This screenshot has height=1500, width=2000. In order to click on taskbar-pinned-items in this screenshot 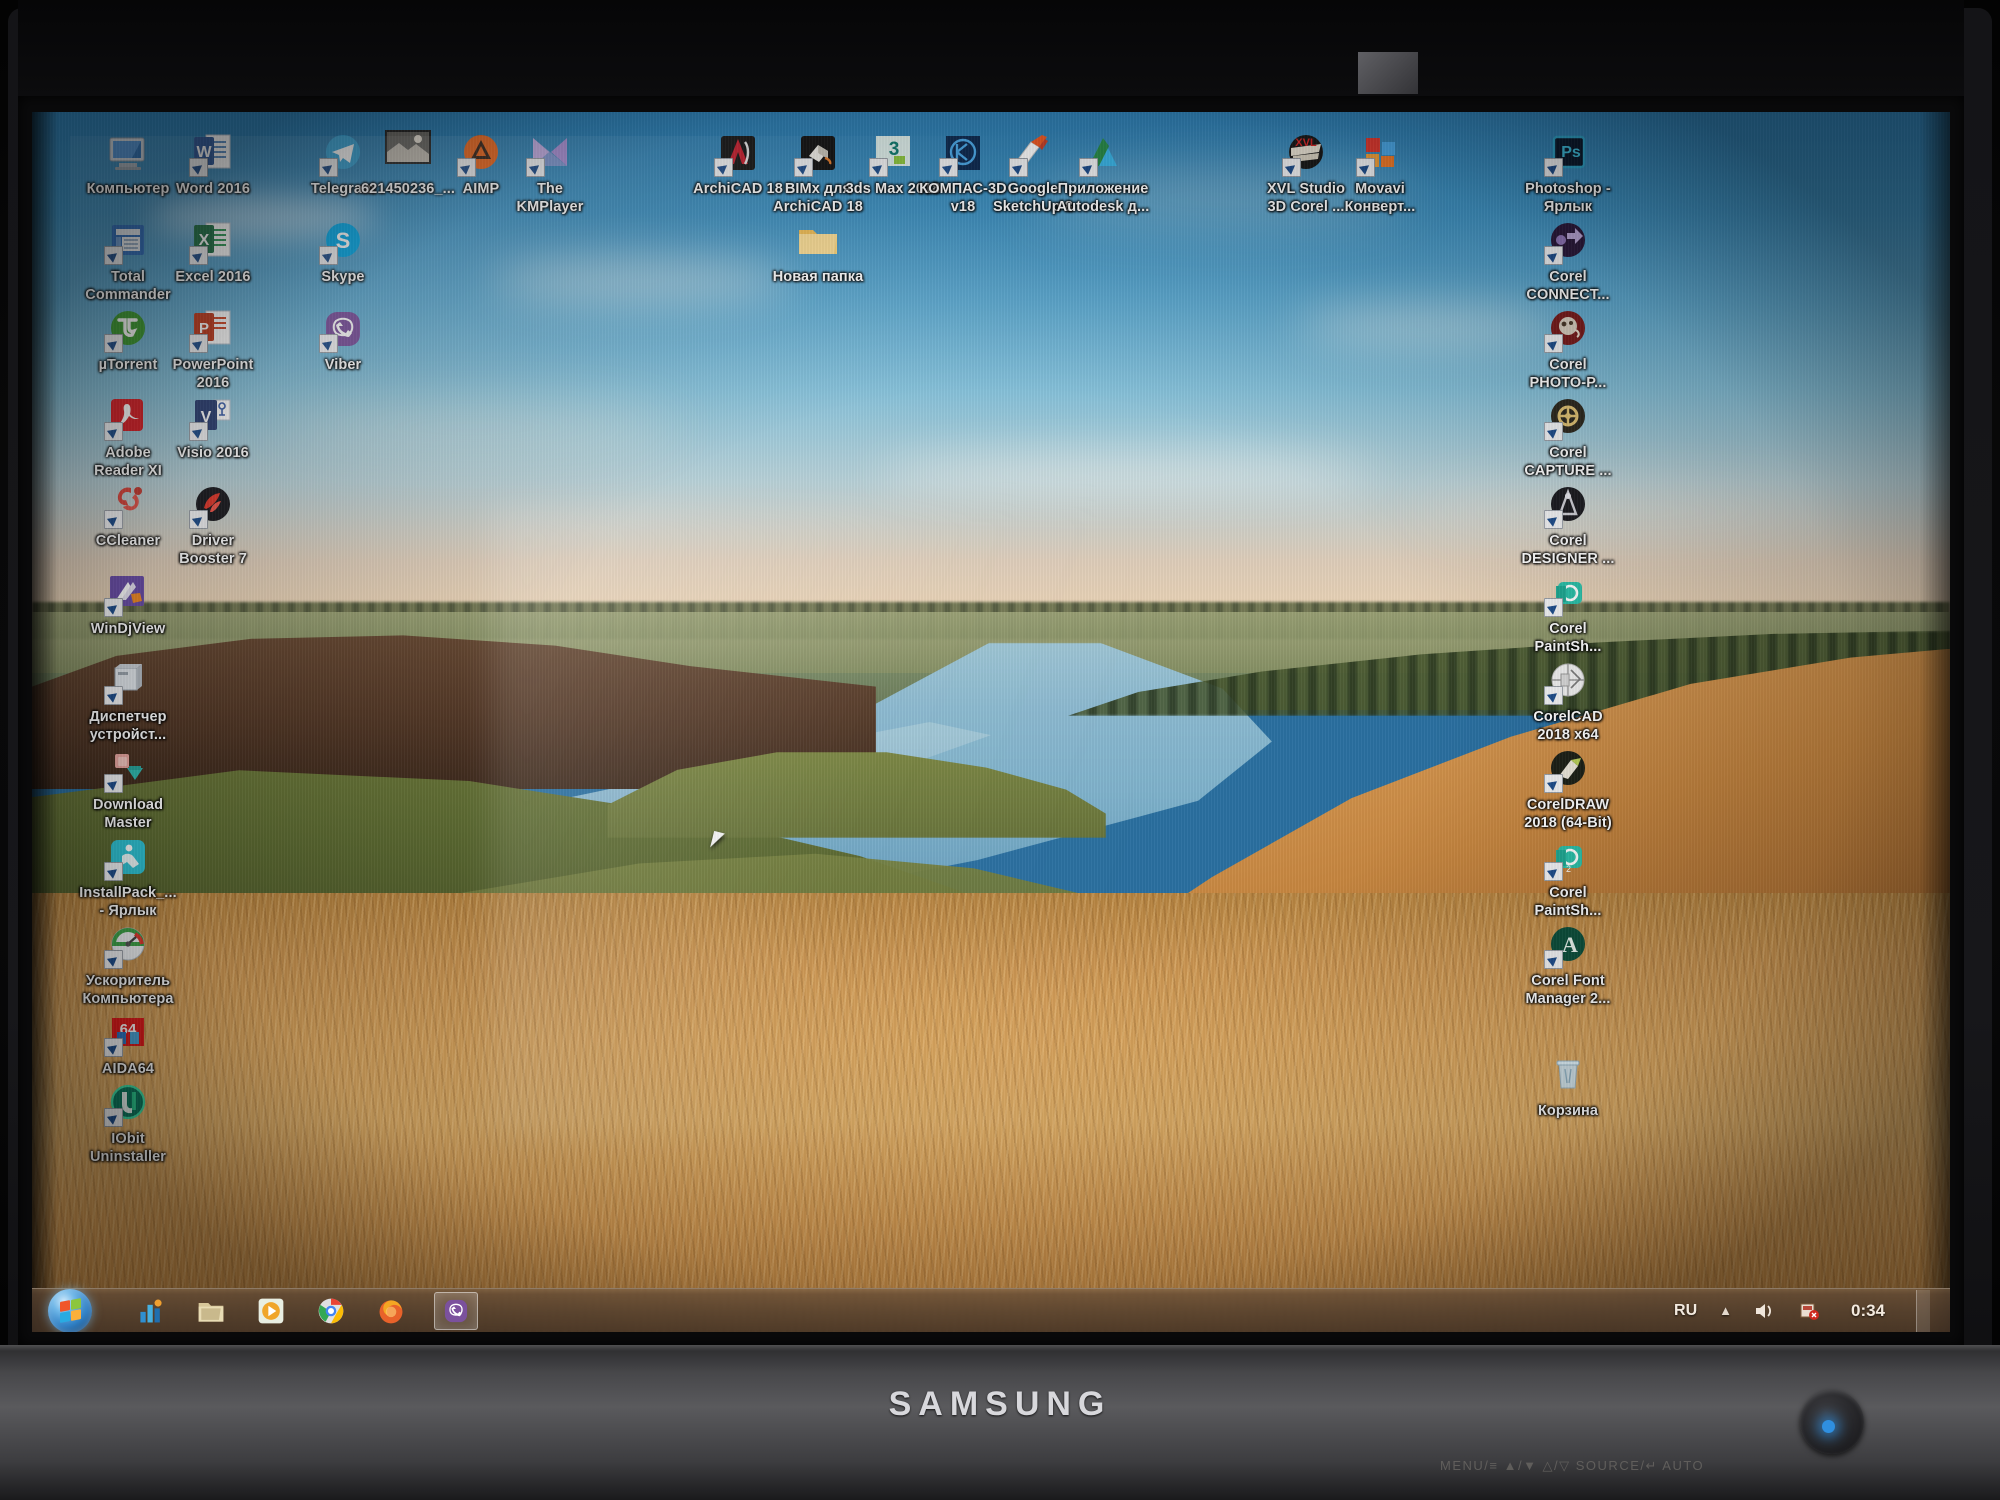, I will do `click(306, 1310)`.